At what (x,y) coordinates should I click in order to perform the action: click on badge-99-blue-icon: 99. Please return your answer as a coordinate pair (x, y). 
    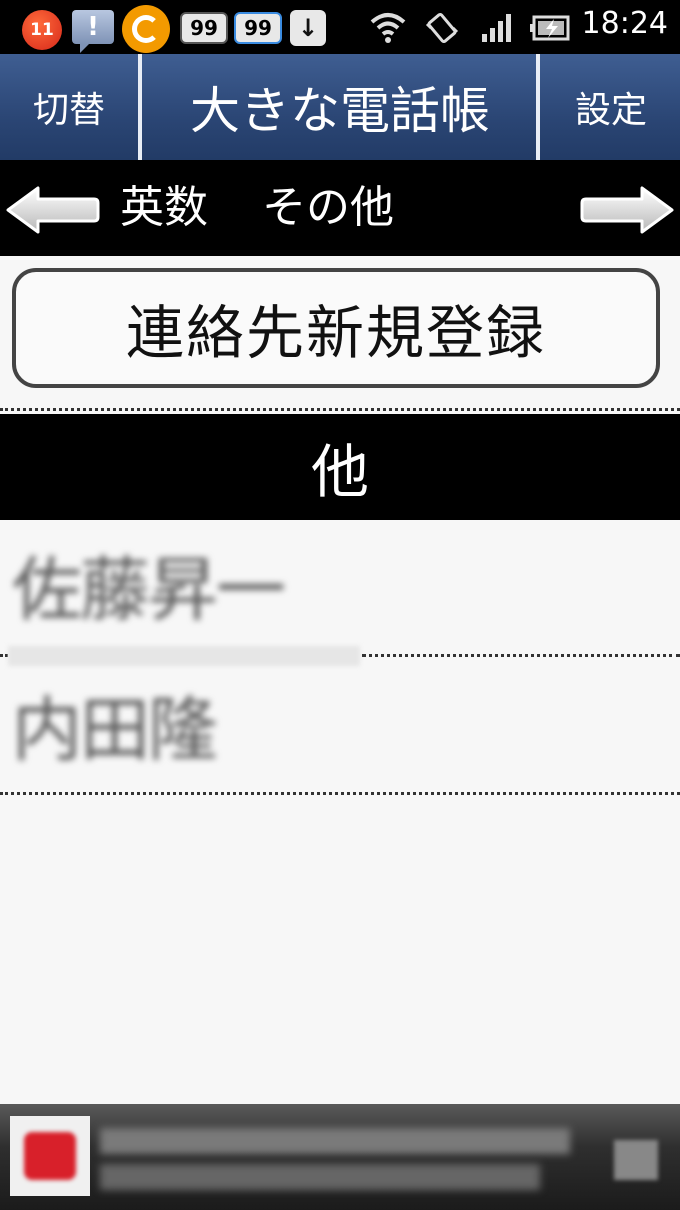
    Looking at the image, I should click on (258, 28).